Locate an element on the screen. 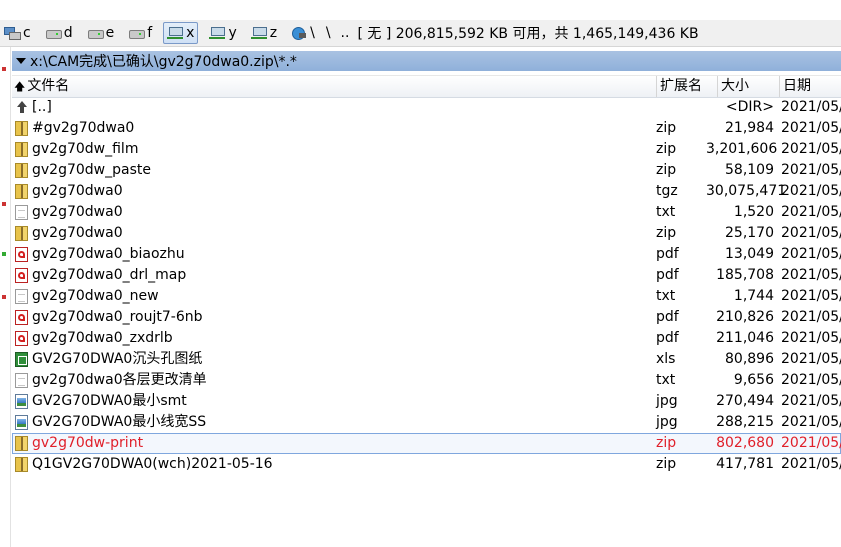 Image resolution: width=841 pixels, height=547 pixels. file-size: 9,656 is located at coordinates (753, 380).